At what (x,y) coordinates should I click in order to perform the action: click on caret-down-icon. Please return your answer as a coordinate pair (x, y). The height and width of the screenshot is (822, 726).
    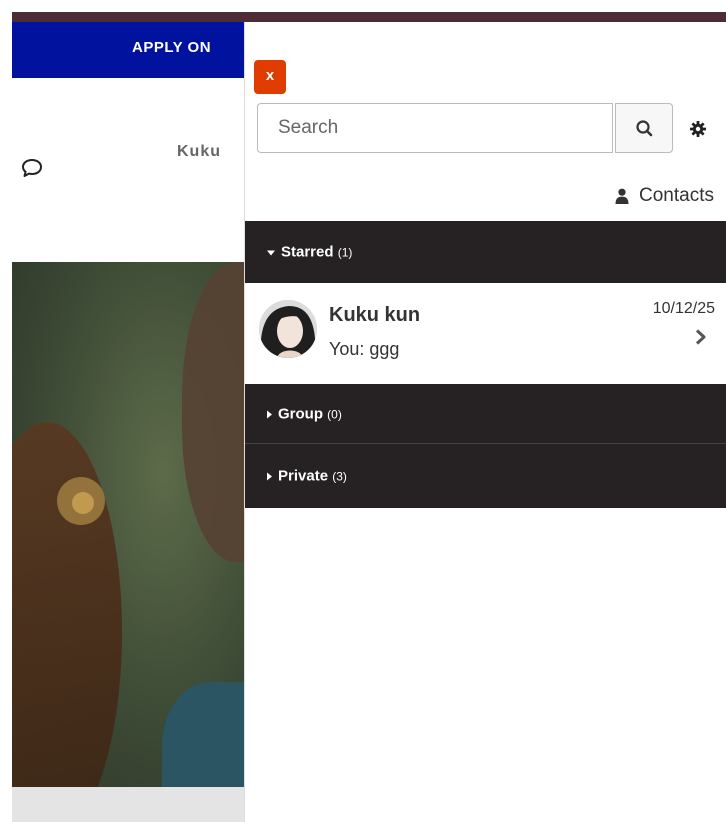
    Looking at the image, I should click on (271, 253).